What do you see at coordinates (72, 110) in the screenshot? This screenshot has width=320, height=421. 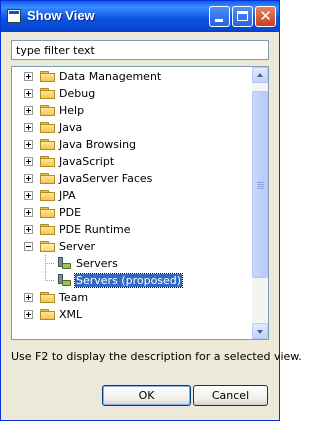 I see `tree-item-label: Help` at bounding box center [72, 110].